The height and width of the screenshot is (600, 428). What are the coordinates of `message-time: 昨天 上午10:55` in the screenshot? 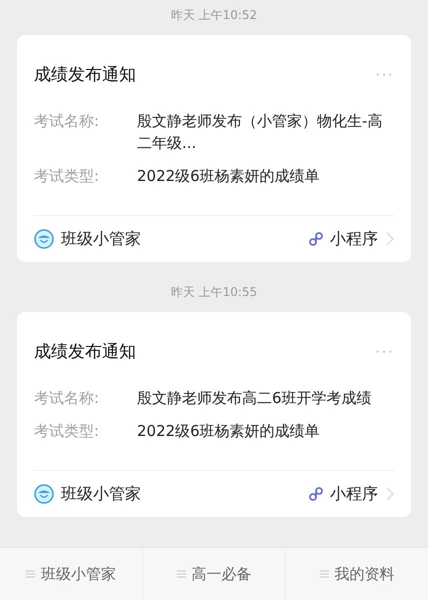 It's located at (214, 292).